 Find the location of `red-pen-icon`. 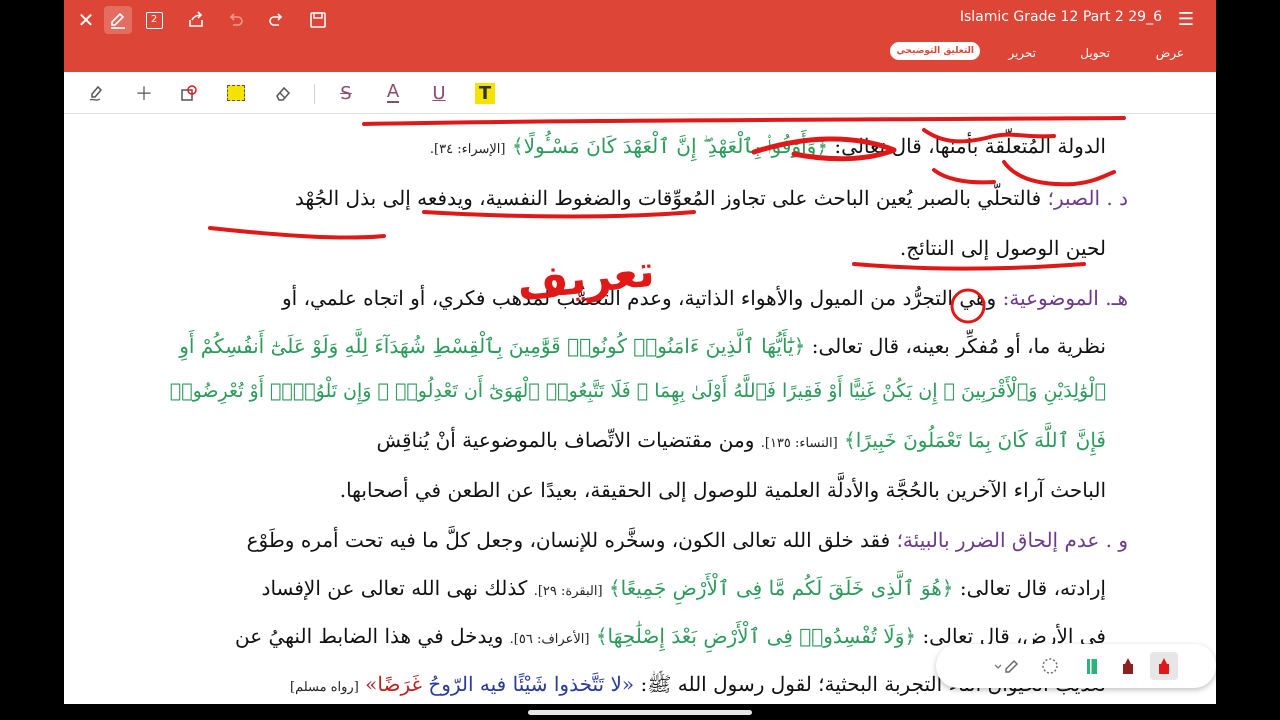

red-pen-icon is located at coordinates (1164, 666).